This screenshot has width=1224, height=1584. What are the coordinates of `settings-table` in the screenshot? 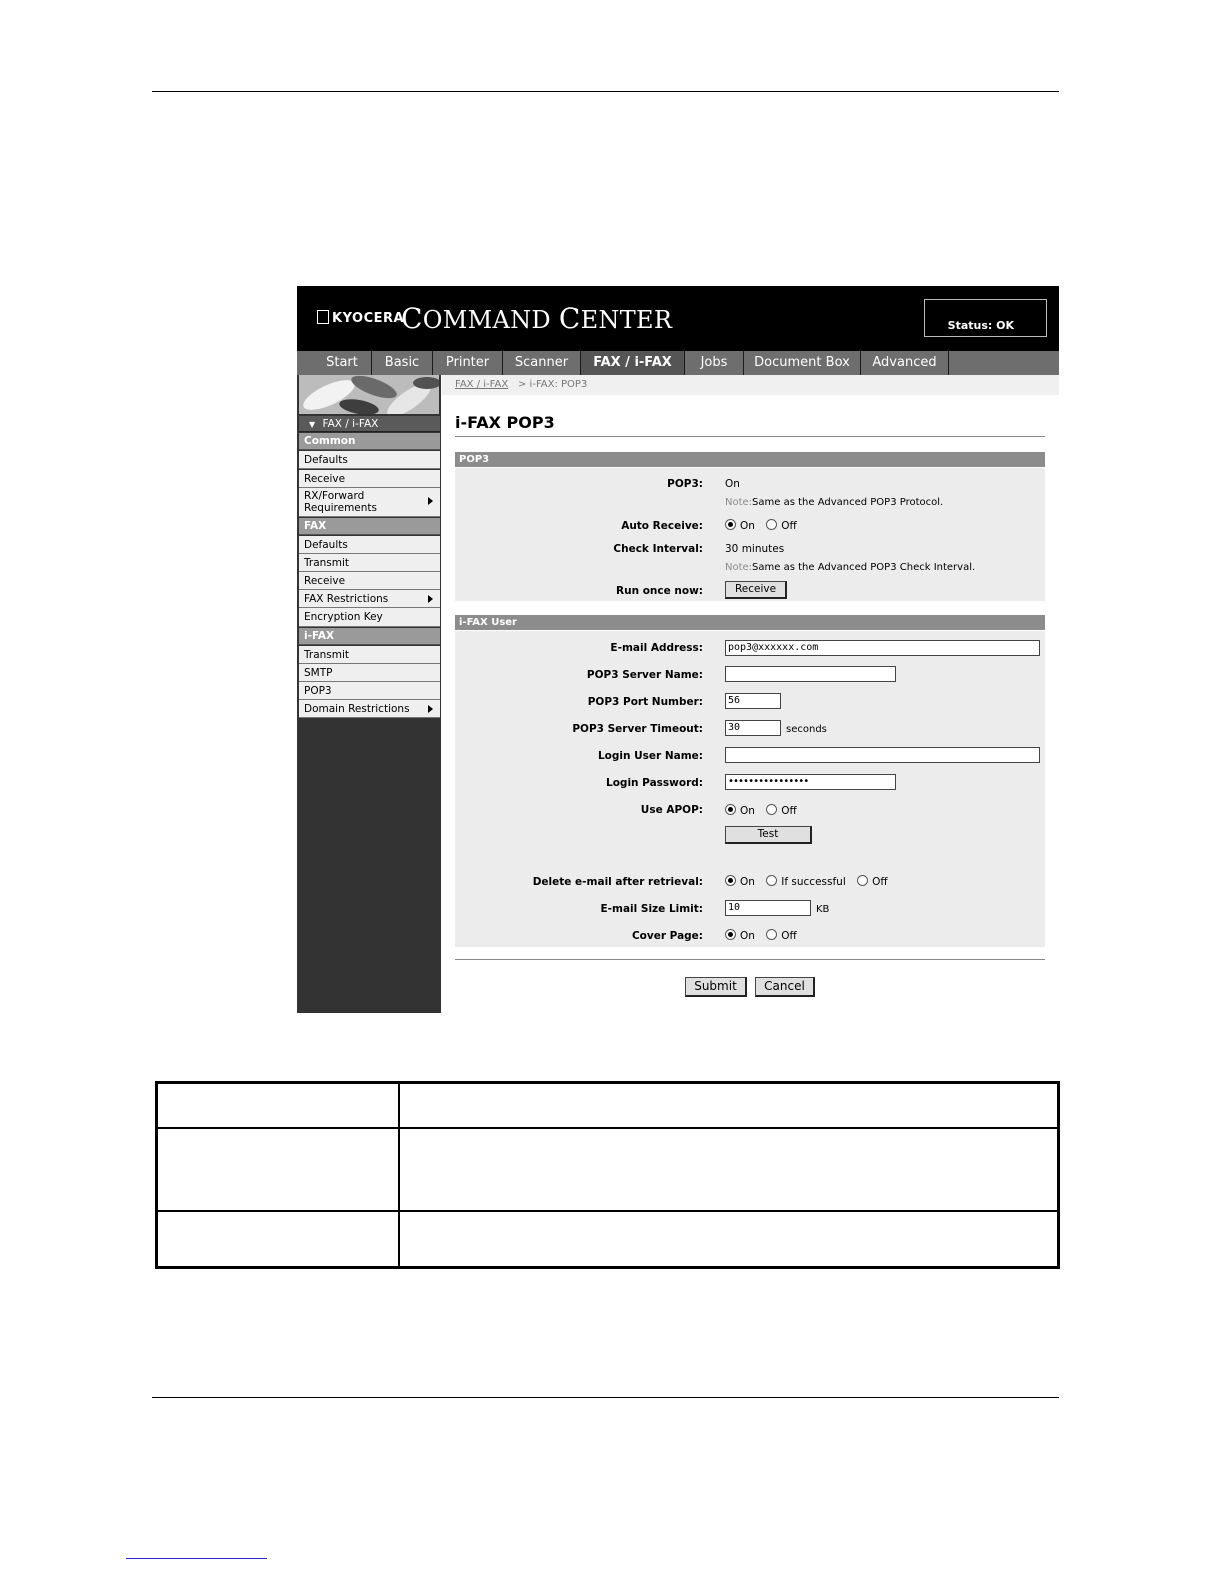 It's located at (607, 1175).